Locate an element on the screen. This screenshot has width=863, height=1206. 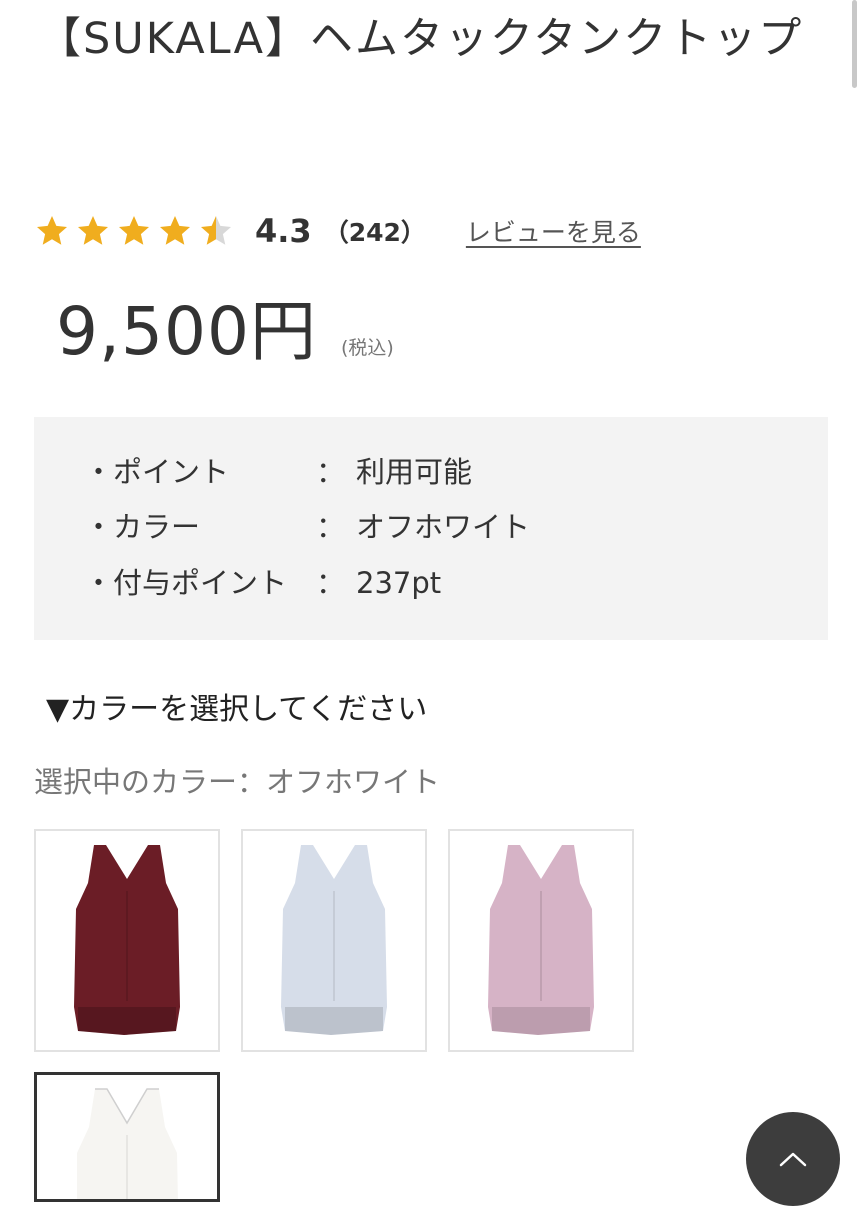
color-select-heading: ▼カラーを選択してください is located at coordinates (237, 709).